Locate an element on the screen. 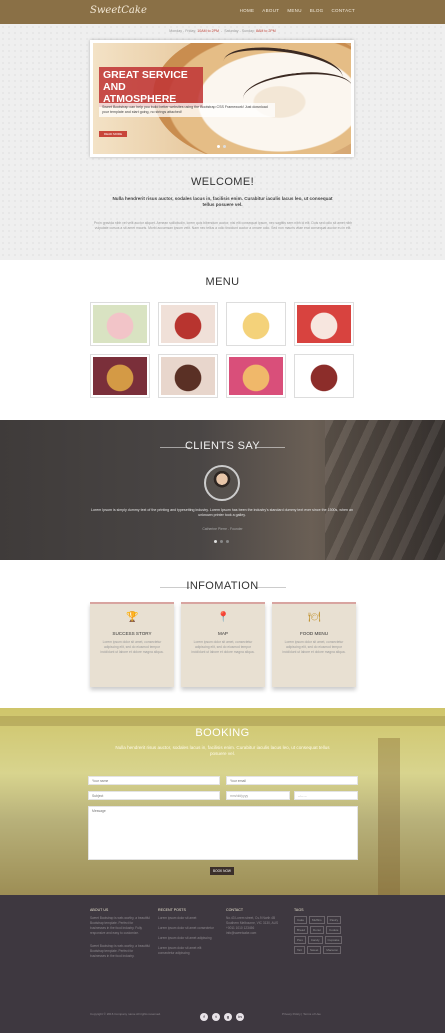 This screenshot has width=445, height=1033. read-more-button: READ MORE is located at coordinates (113, 134).